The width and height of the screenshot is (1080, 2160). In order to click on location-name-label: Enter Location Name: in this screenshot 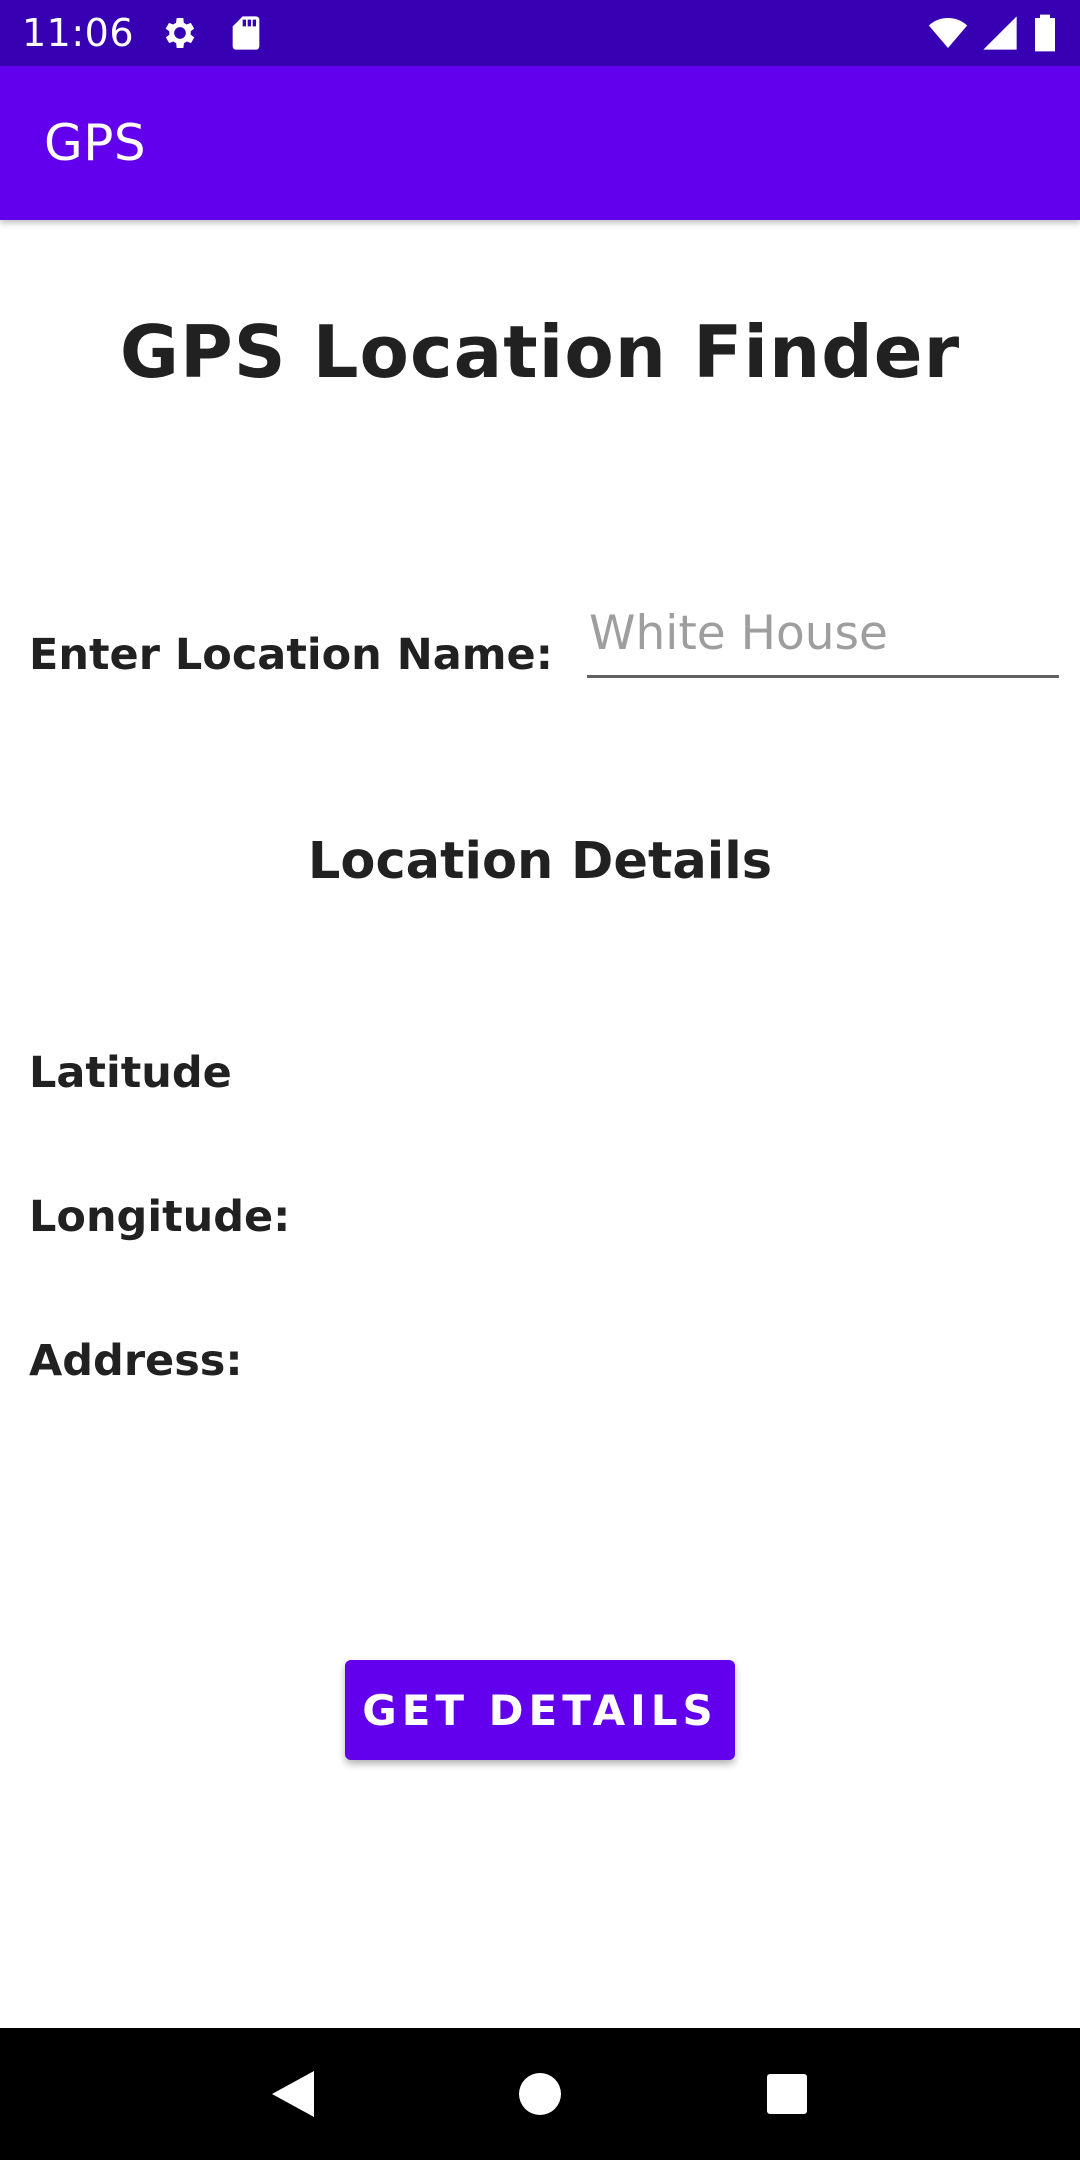, I will do `click(291, 655)`.